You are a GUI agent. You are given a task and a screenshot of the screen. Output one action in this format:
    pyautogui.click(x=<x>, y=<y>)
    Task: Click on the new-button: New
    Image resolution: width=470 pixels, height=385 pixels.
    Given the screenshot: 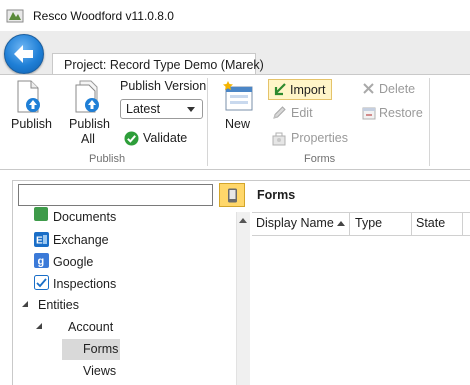 What is the action you would take?
    pyautogui.click(x=238, y=107)
    